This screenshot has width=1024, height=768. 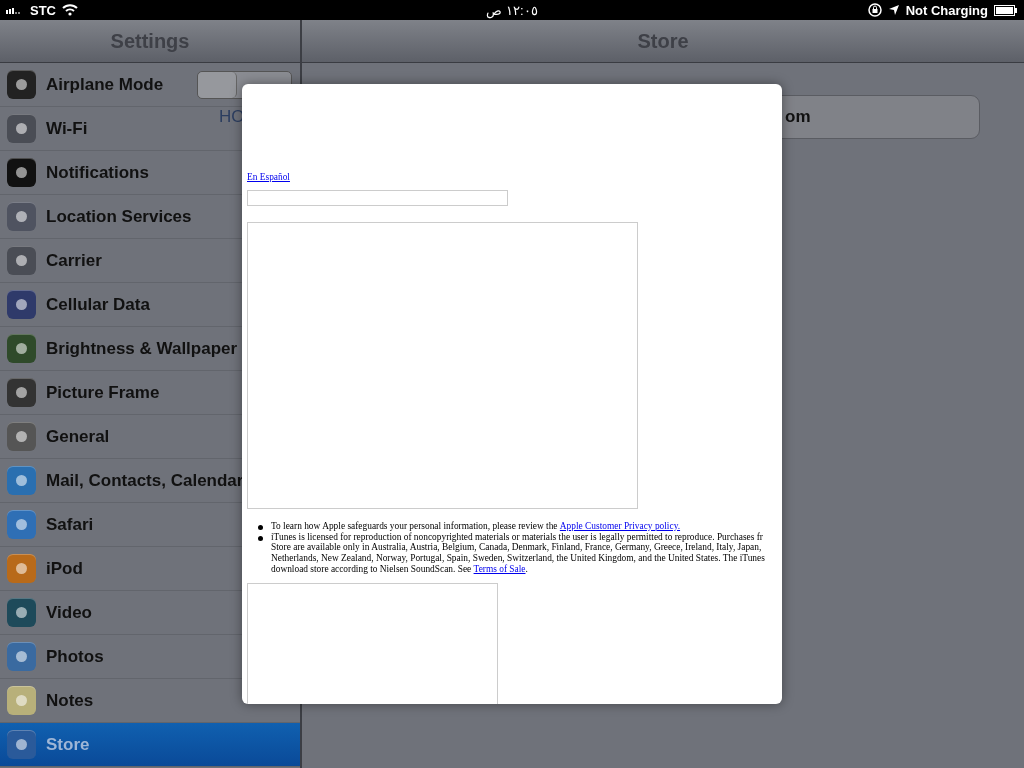 What do you see at coordinates (56, 436) in the screenshot?
I see `settings-item: General` at bounding box center [56, 436].